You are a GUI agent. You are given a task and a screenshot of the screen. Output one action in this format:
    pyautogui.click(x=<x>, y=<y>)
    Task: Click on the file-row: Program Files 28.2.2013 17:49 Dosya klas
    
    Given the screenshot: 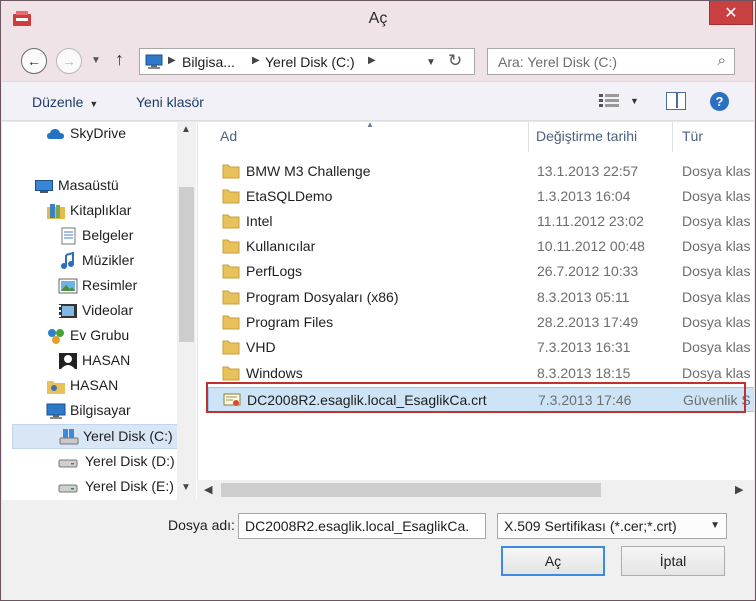 What is the action you would take?
    pyautogui.click(x=481, y=322)
    